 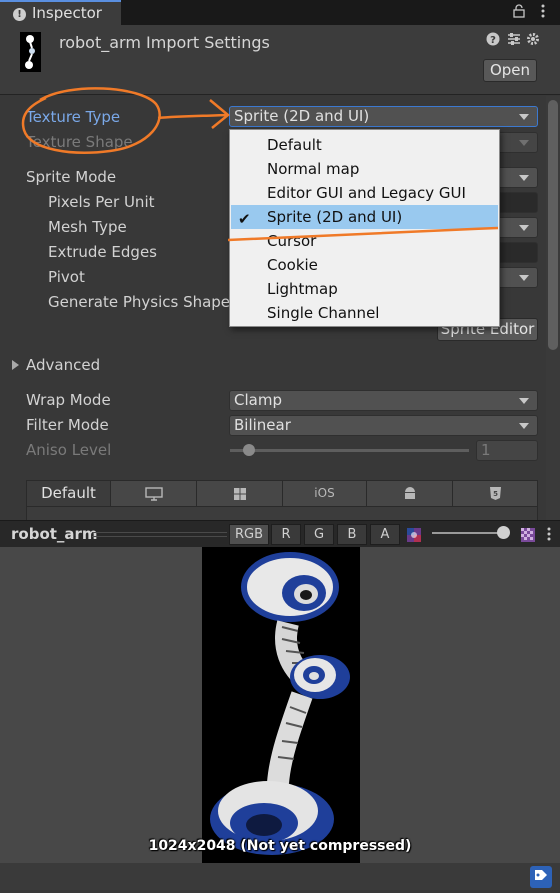 I want to click on filter-mode-value: Bilinear, so click(x=262, y=425).